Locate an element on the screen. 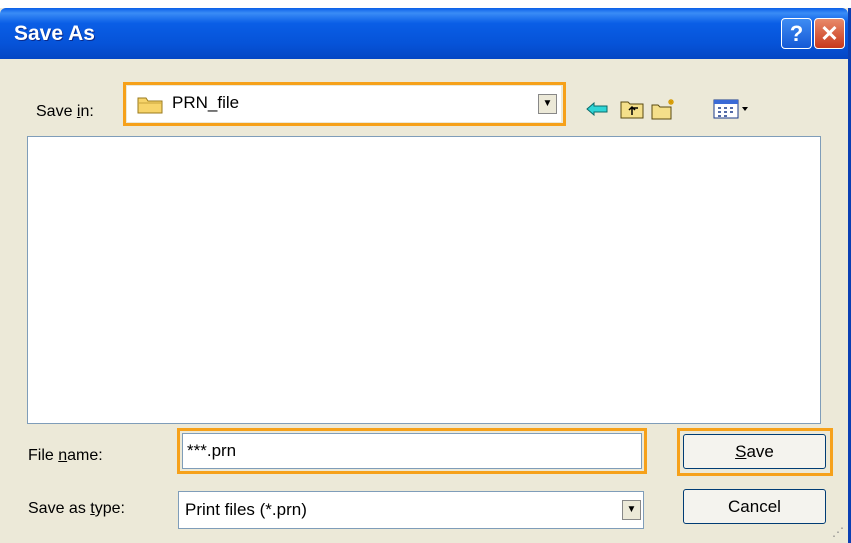 This screenshot has width=851, height=543. save-in-dropdown: PRN_file ▼ is located at coordinates (344, 104).